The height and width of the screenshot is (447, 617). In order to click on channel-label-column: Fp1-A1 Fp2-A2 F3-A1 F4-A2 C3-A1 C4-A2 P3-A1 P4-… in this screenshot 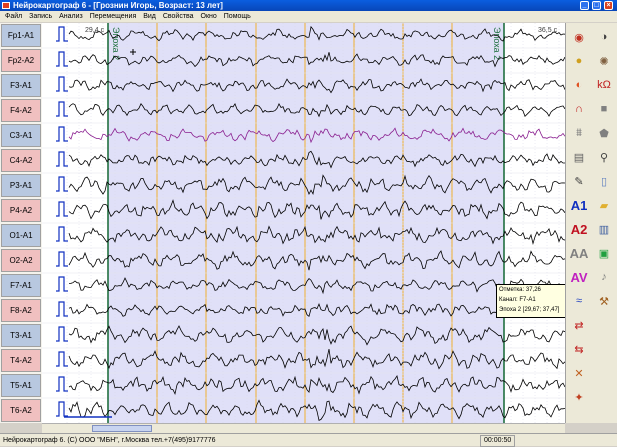, I will do `click(21, 223)`.